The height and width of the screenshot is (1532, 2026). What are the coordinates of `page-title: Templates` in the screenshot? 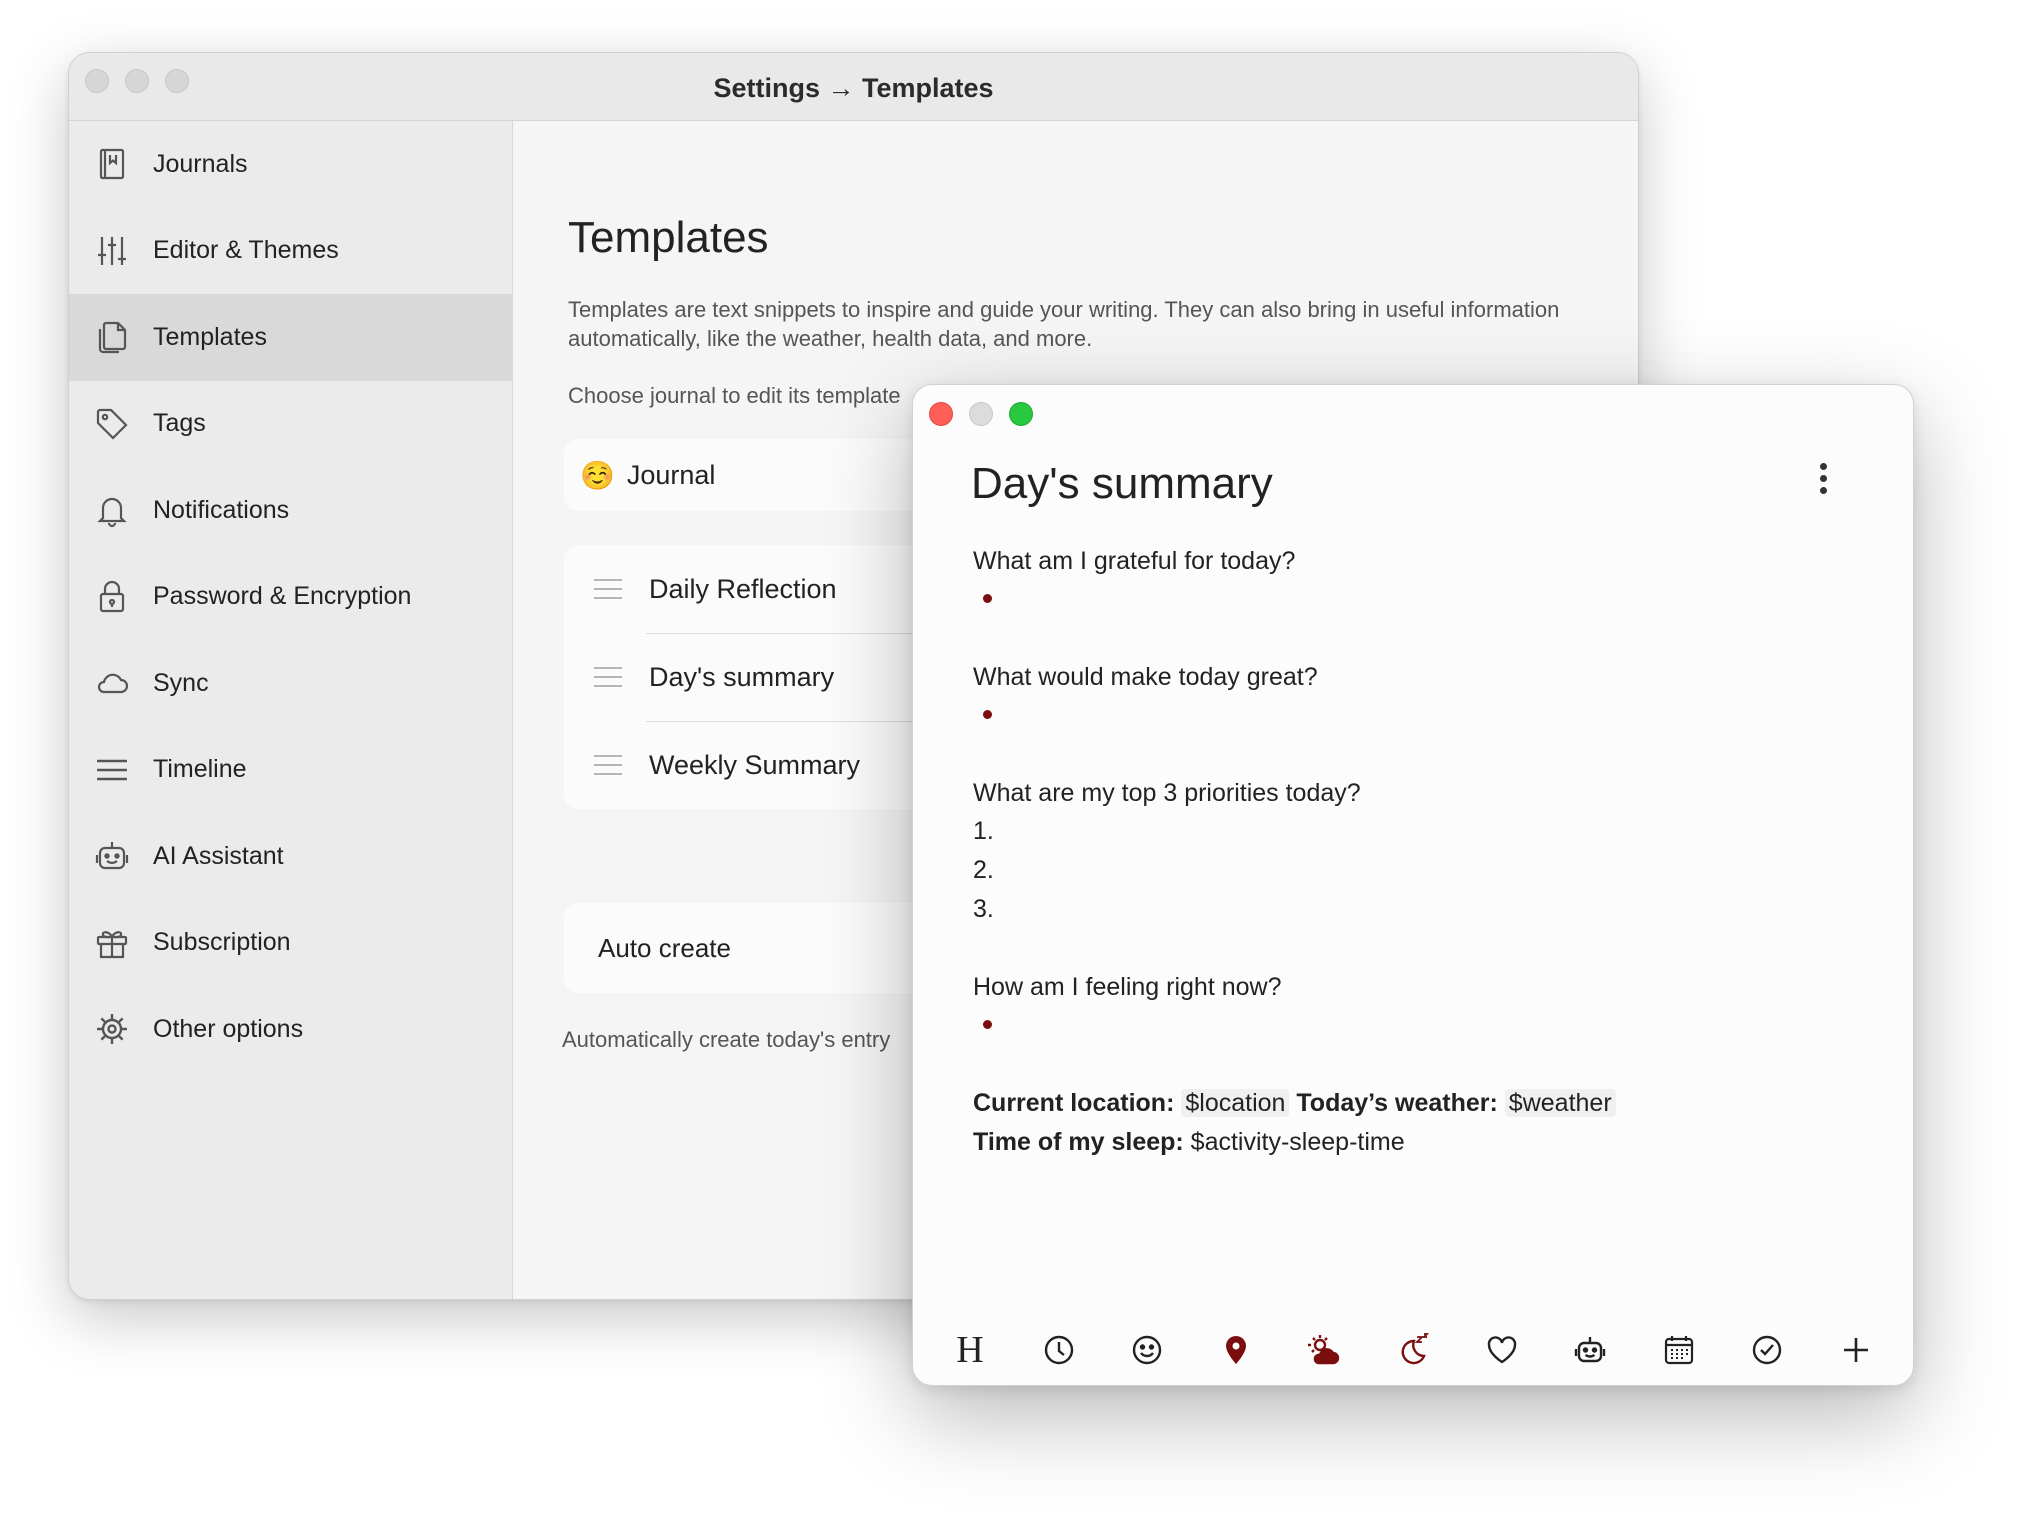 It's located at (668, 237).